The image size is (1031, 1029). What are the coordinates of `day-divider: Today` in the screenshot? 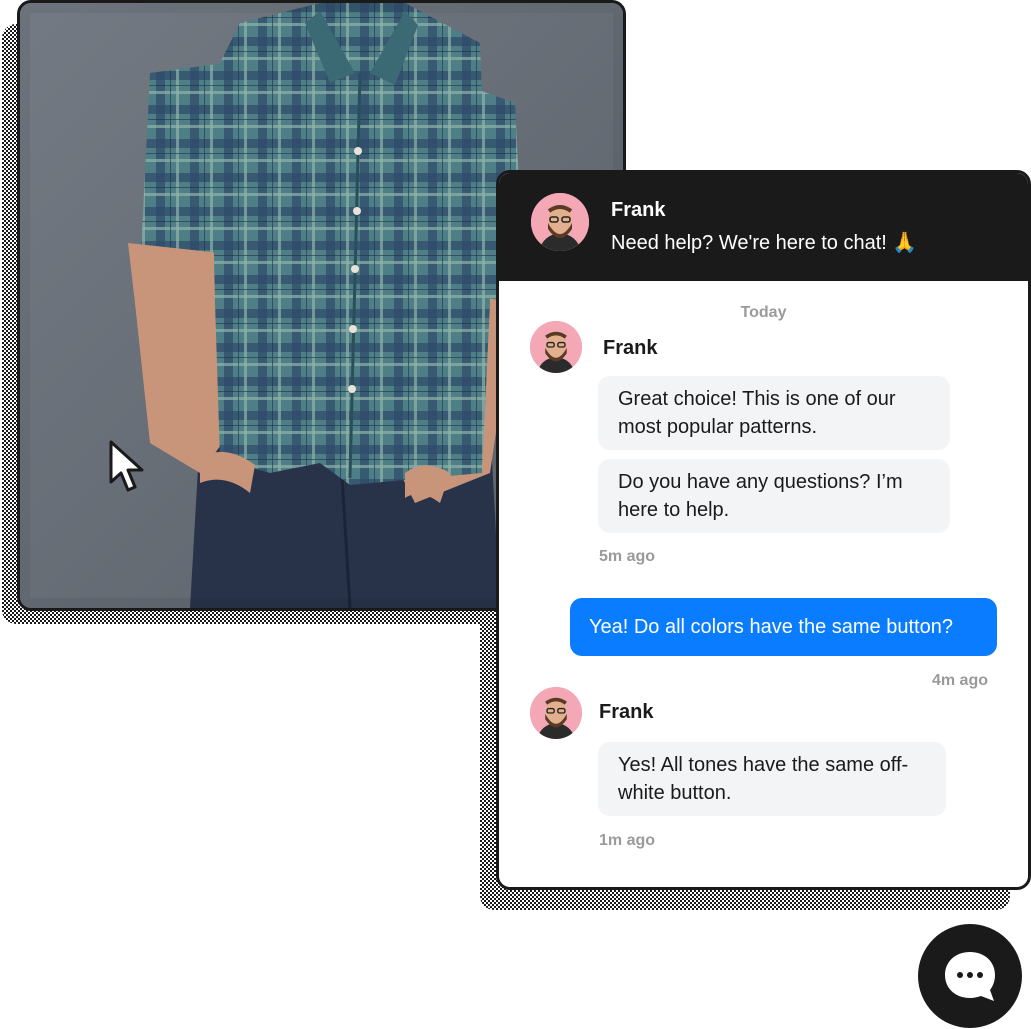 It's located at (763, 312).